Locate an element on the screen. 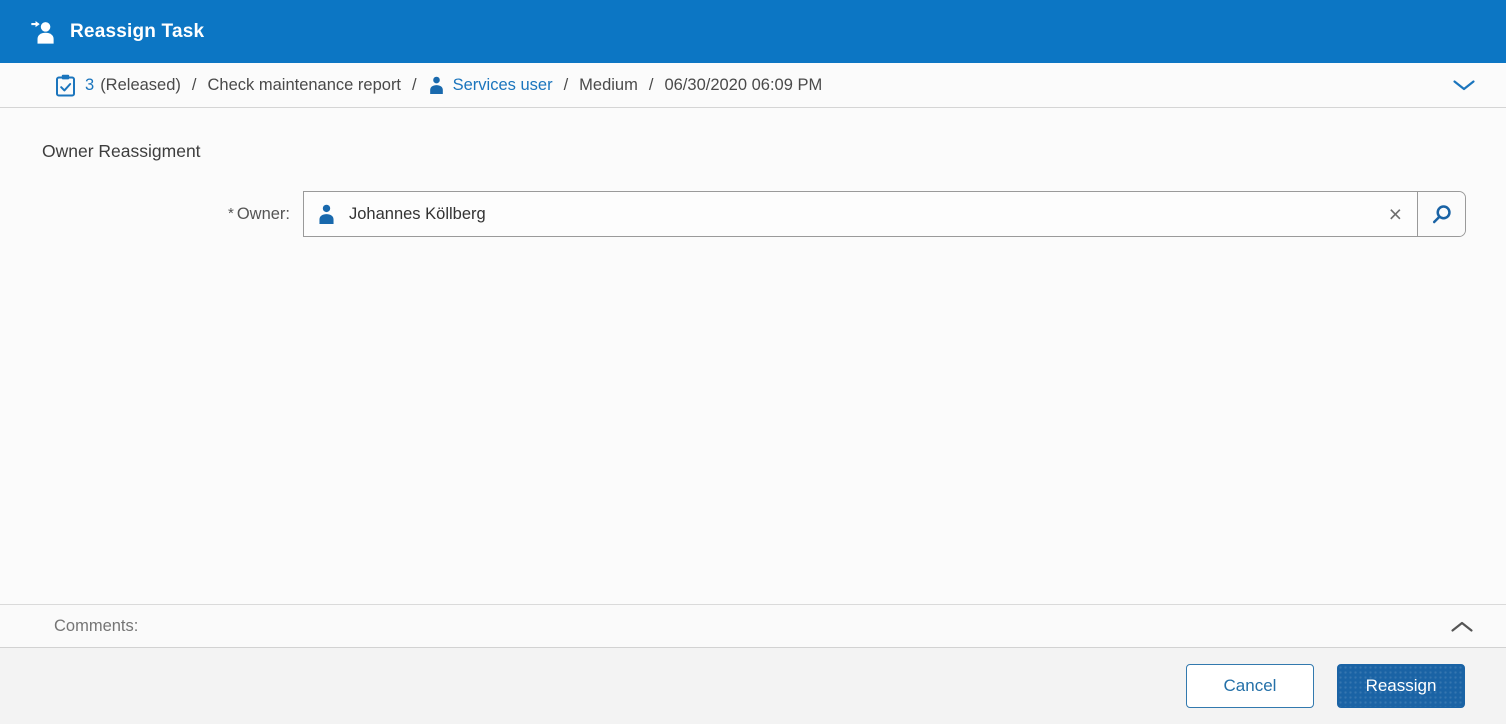 This screenshot has height=724, width=1506. task-state-label: (Released) is located at coordinates (140, 84).